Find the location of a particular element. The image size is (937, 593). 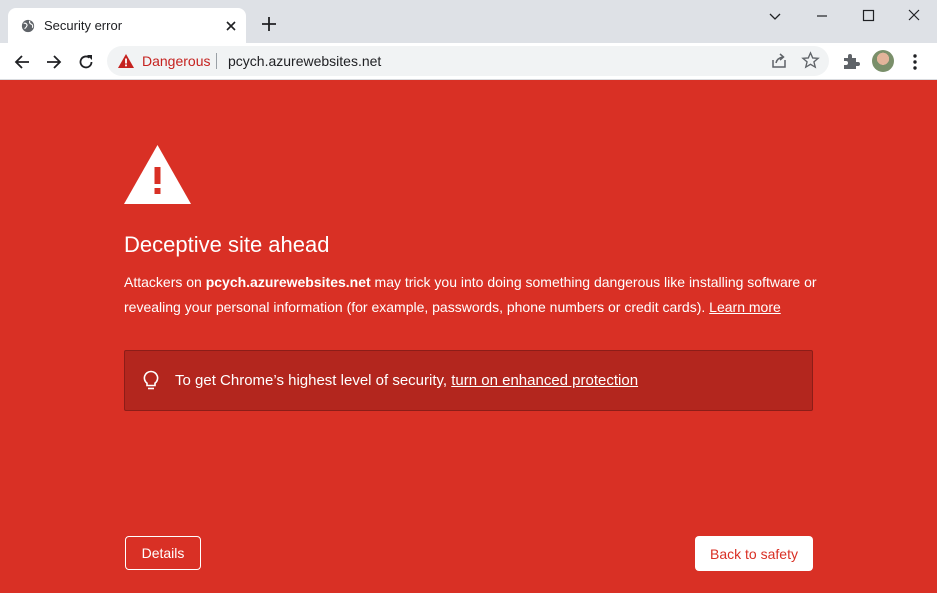

avatar is located at coordinates (883, 61).